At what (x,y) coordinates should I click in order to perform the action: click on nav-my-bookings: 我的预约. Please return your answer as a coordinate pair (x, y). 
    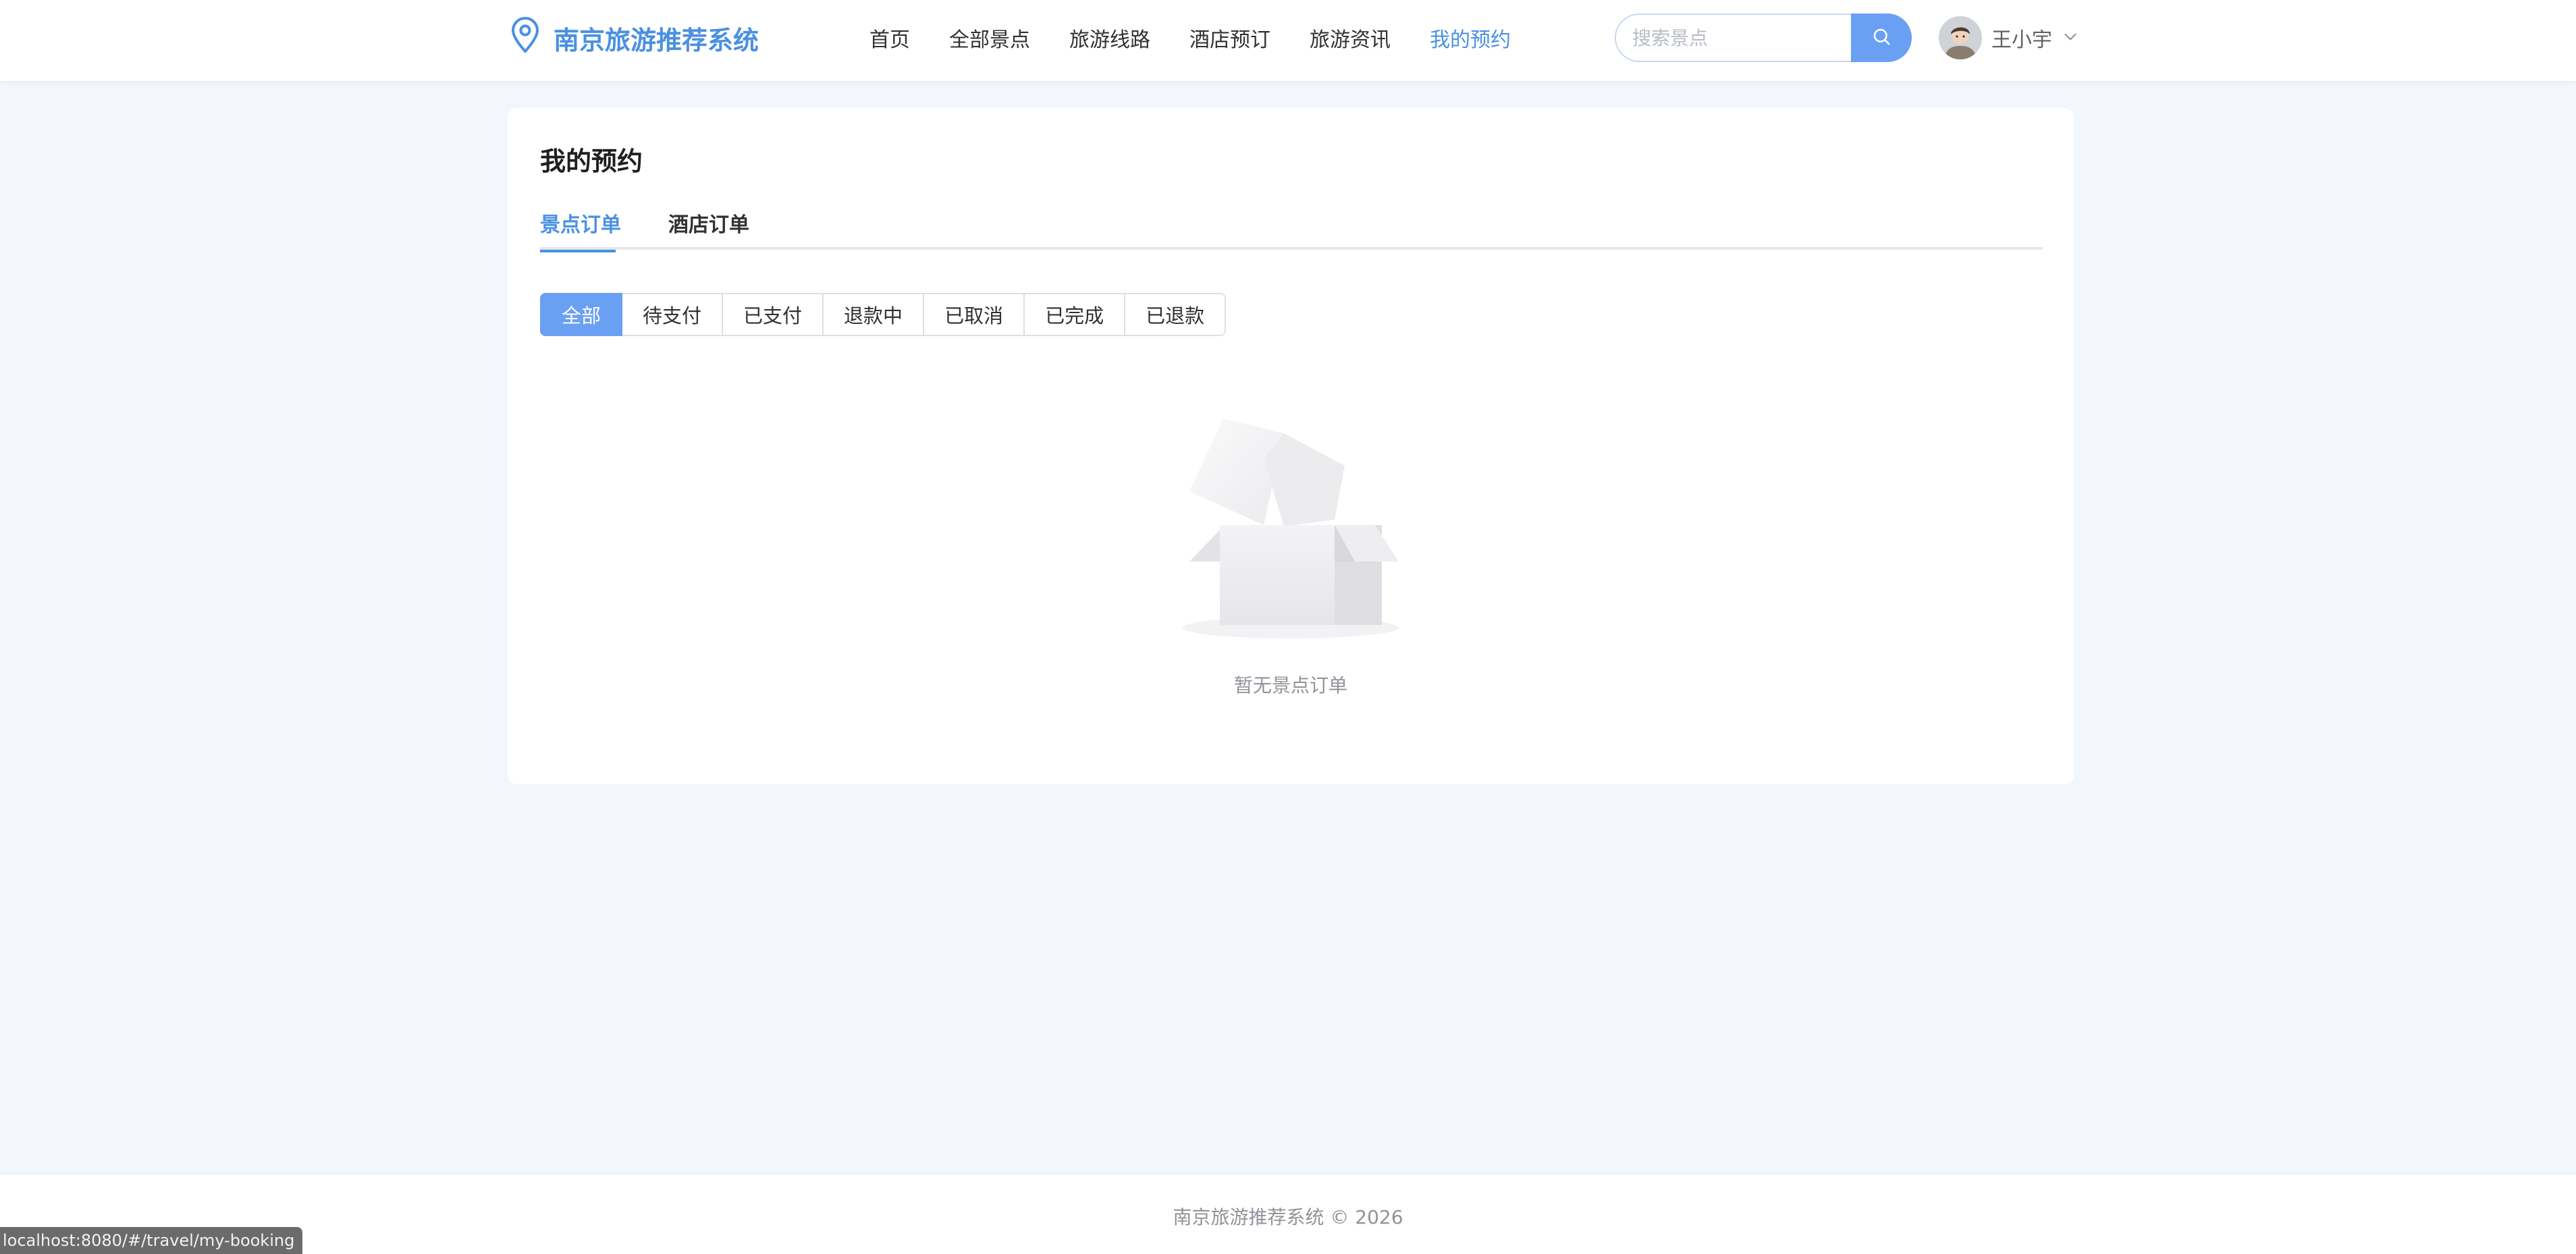
    Looking at the image, I should click on (1471, 38).